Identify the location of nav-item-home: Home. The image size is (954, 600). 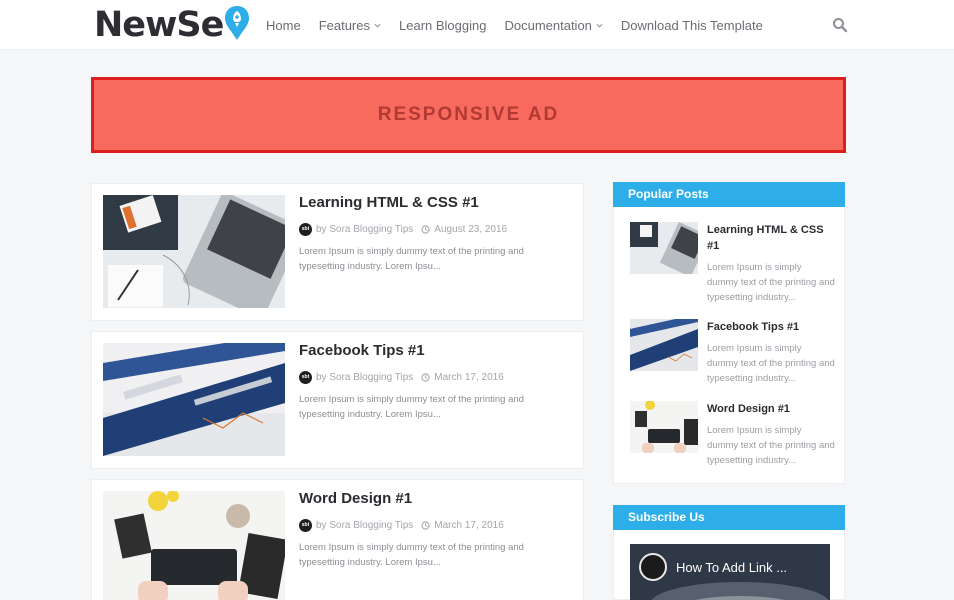
(283, 25).